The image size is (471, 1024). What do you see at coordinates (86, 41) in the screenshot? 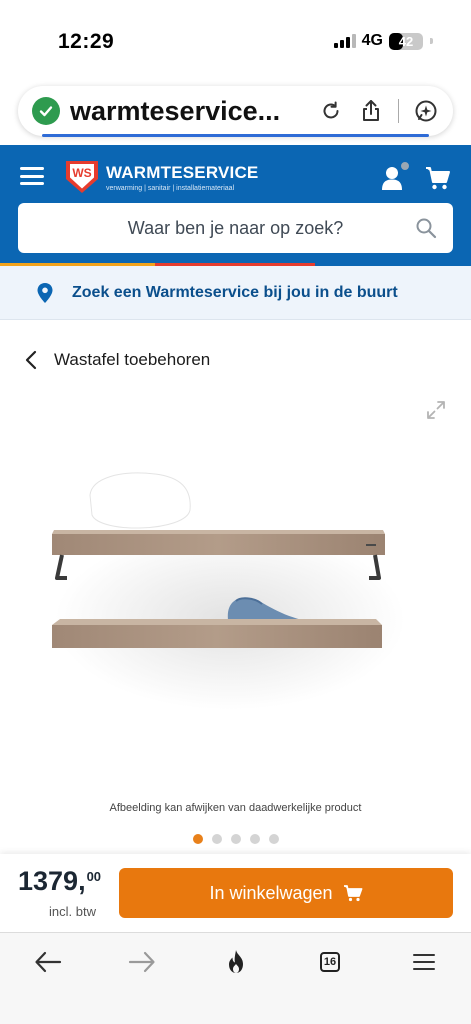
I see `status-time: 12:29` at bounding box center [86, 41].